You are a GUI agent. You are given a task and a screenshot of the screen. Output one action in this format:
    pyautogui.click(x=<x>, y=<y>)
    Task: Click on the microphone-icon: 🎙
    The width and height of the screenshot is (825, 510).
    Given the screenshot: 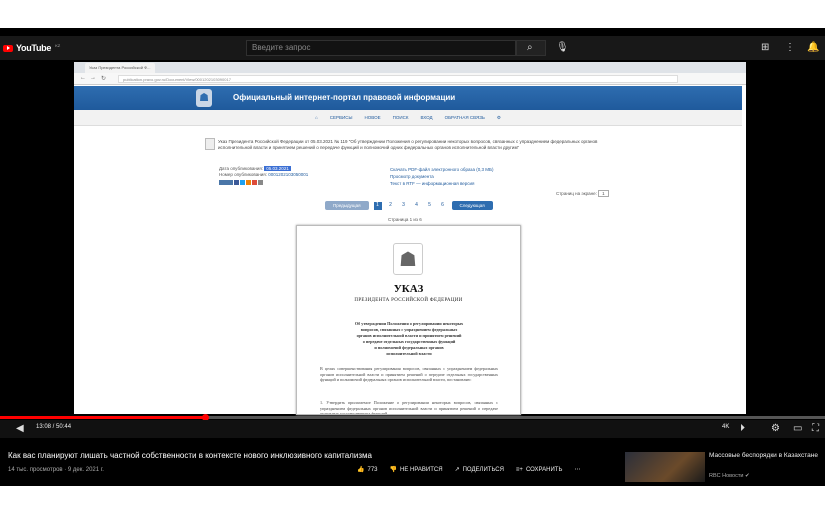 What is the action you would take?
    pyautogui.click(x=562, y=48)
    